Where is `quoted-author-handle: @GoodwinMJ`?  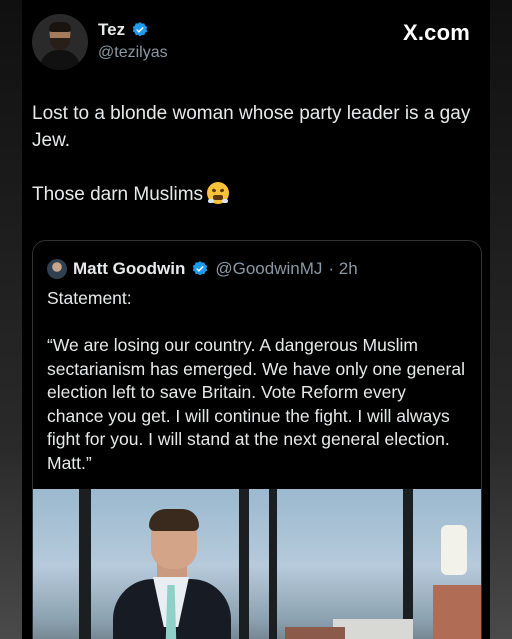 quoted-author-handle: @GoodwinMJ is located at coordinates (268, 269).